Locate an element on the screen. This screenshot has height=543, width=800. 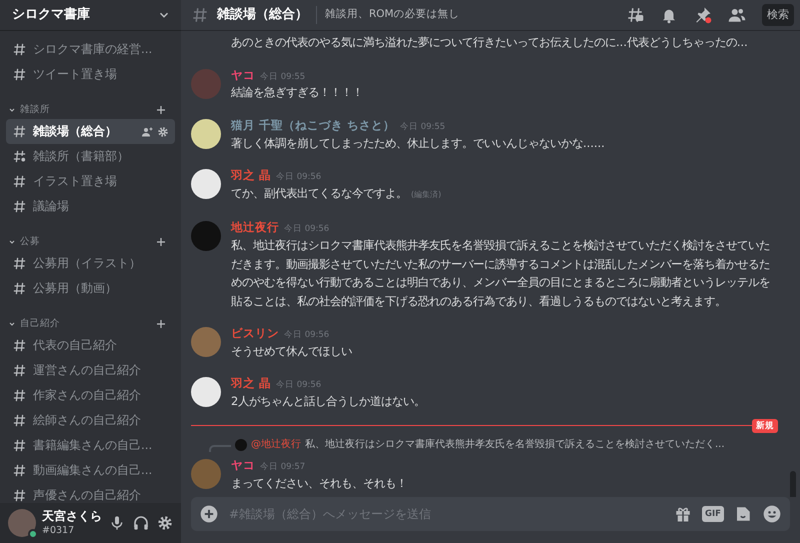
message-text: 私、地辻夜行はシロクマ書庫代表熊井孝友氏を名誉毀損で訴えることを検討させていただく検討をさせていただきます。動画撮影させていただいた私のサーバーに誘導するコメントは混乱したメンバーを落ち着かせるためのやむを得ない行動であることは明白であり、メンバー全員の目にとまるところに扇動者というレッテルを貼ることは、私の社会的評価を下げる恐れのある行為であり、看過しうるものではないと考えます。 is located at coordinates (500, 273).